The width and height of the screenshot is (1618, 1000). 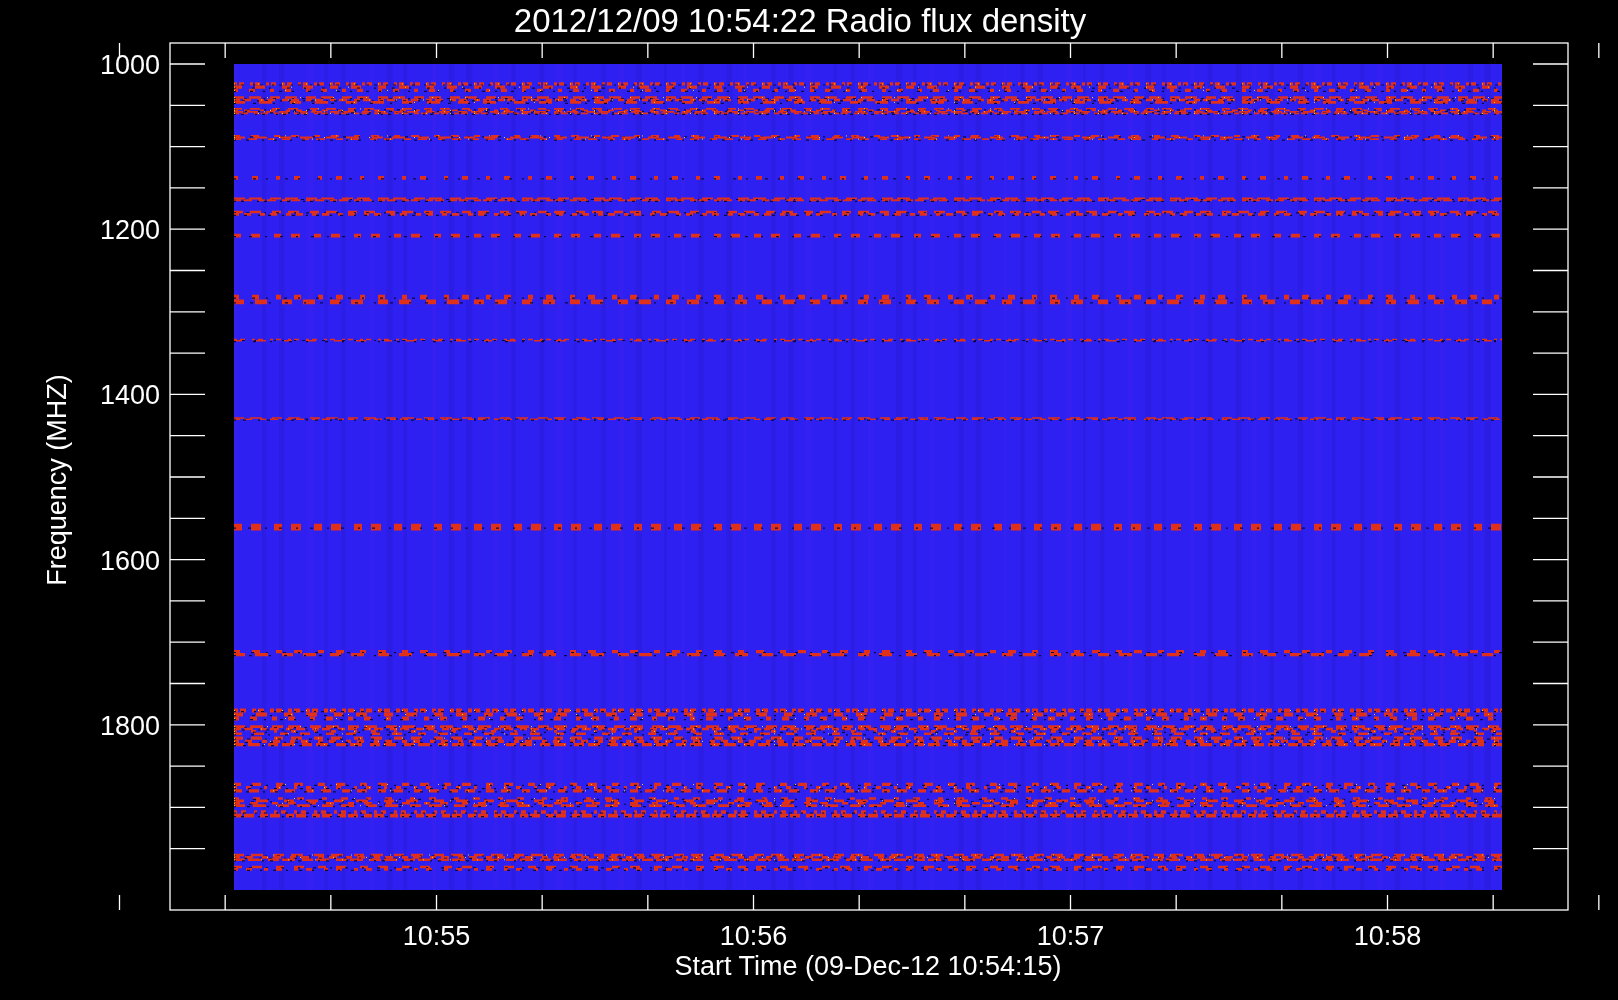 I want to click on tick-label: 1400, so click(x=129, y=395).